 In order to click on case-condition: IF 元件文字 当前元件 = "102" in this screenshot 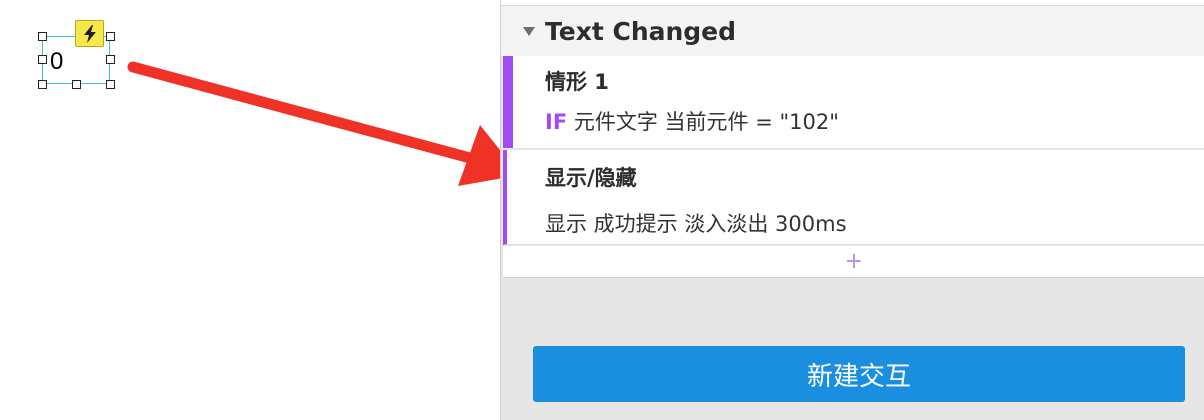, I will do `click(692, 121)`.